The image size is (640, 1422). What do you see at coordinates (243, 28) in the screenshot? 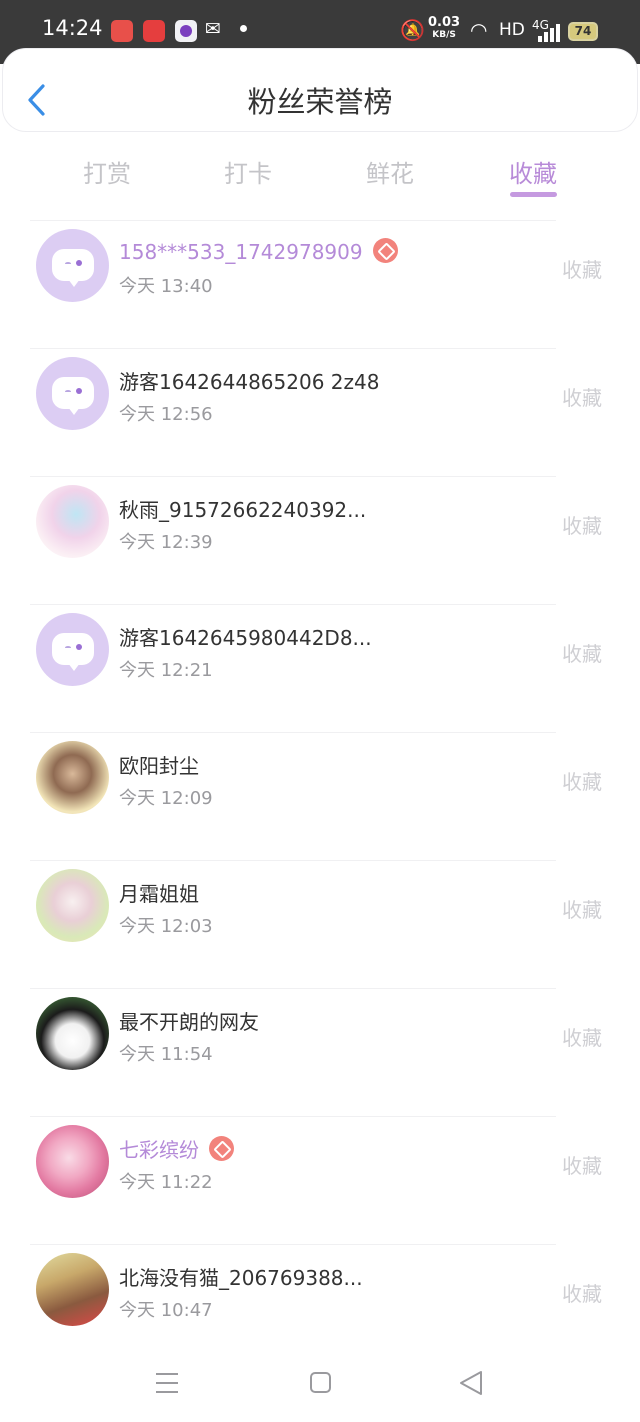
I see `more-notifications-dot-icon` at bounding box center [243, 28].